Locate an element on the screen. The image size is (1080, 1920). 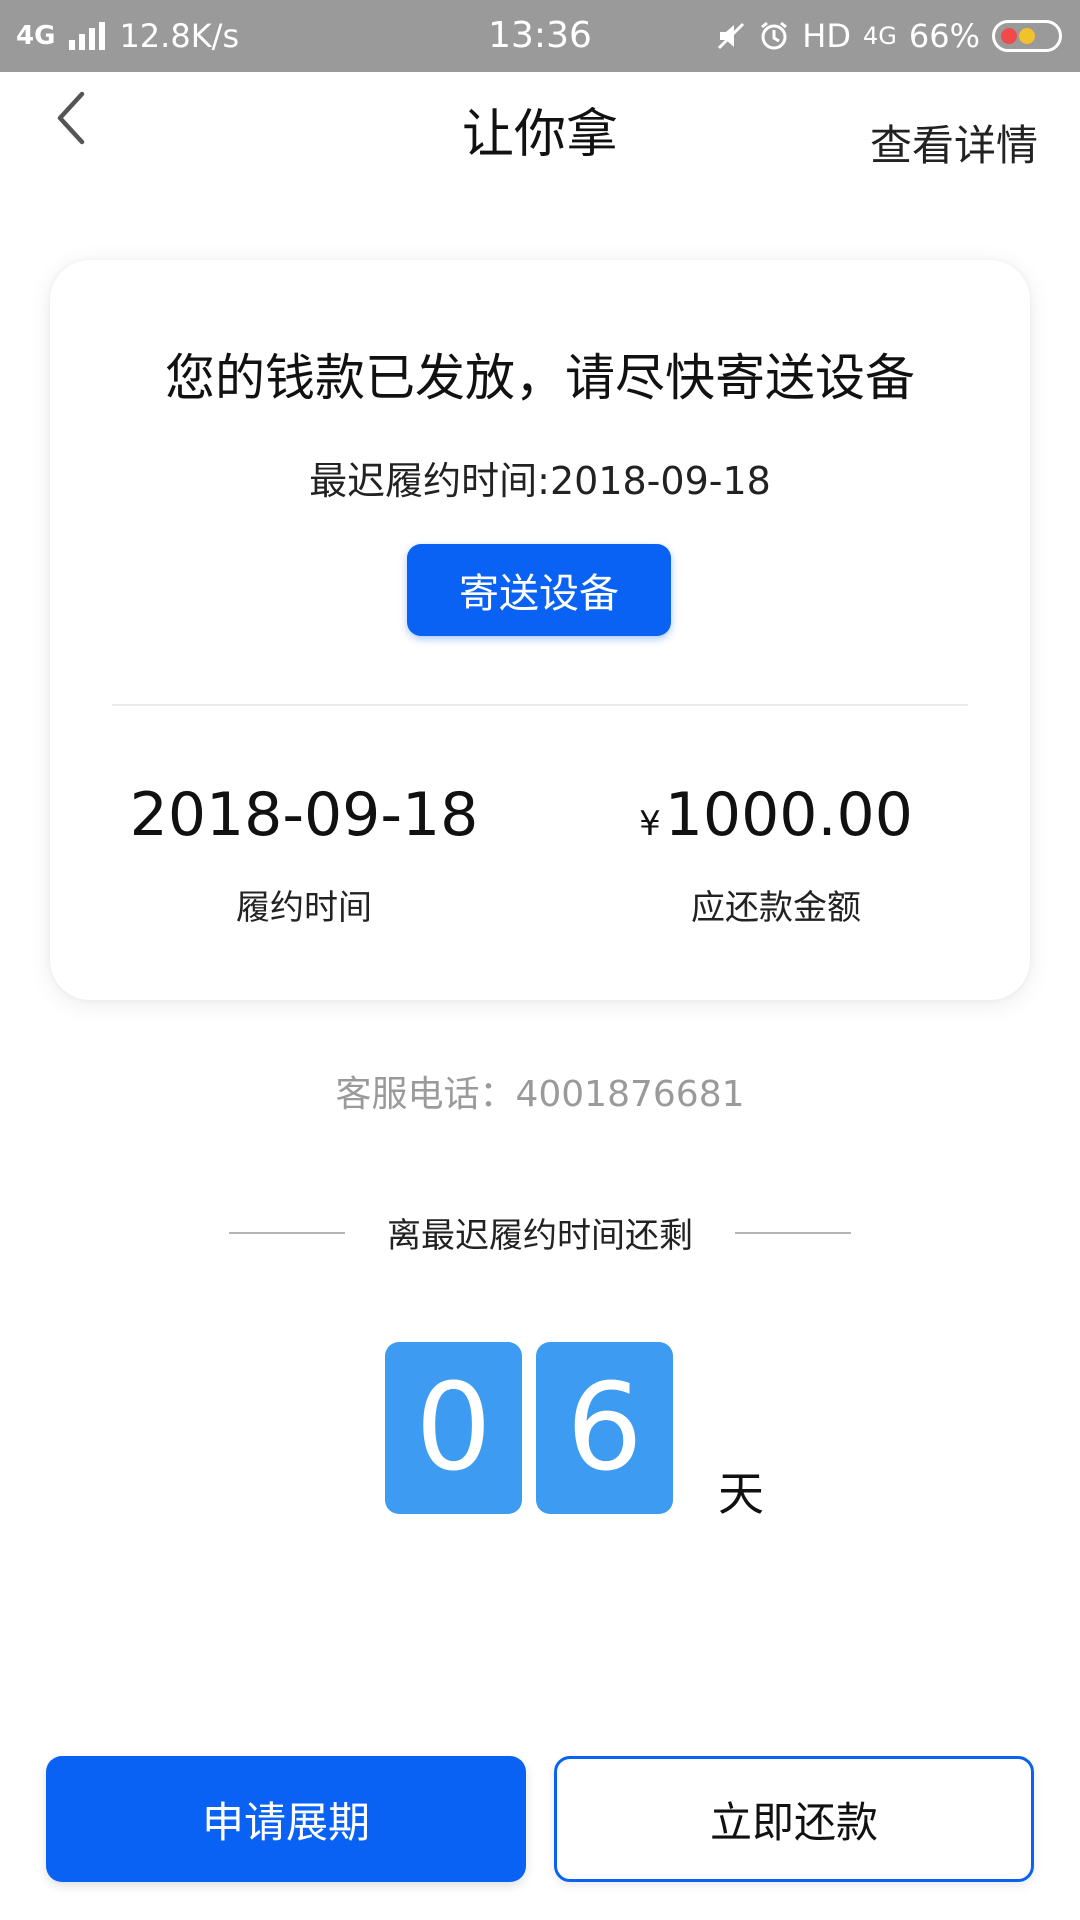
apply-extension-button: 申请展期 is located at coordinates (286, 1819).